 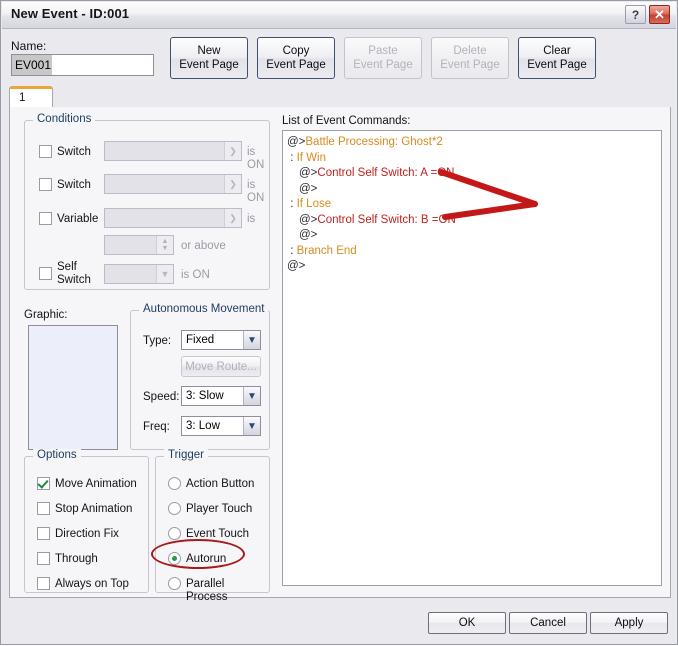 What do you see at coordinates (383, 65) in the screenshot?
I see `paste-event-page-label-2: Event Page` at bounding box center [383, 65].